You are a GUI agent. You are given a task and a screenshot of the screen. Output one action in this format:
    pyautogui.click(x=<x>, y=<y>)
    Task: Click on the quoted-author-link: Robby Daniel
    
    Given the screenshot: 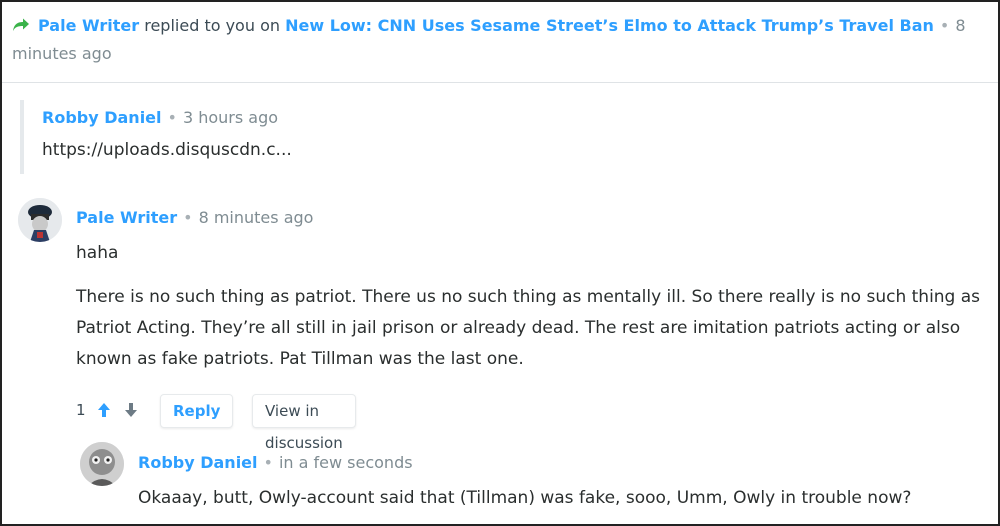 What is the action you would take?
    pyautogui.click(x=102, y=117)
    